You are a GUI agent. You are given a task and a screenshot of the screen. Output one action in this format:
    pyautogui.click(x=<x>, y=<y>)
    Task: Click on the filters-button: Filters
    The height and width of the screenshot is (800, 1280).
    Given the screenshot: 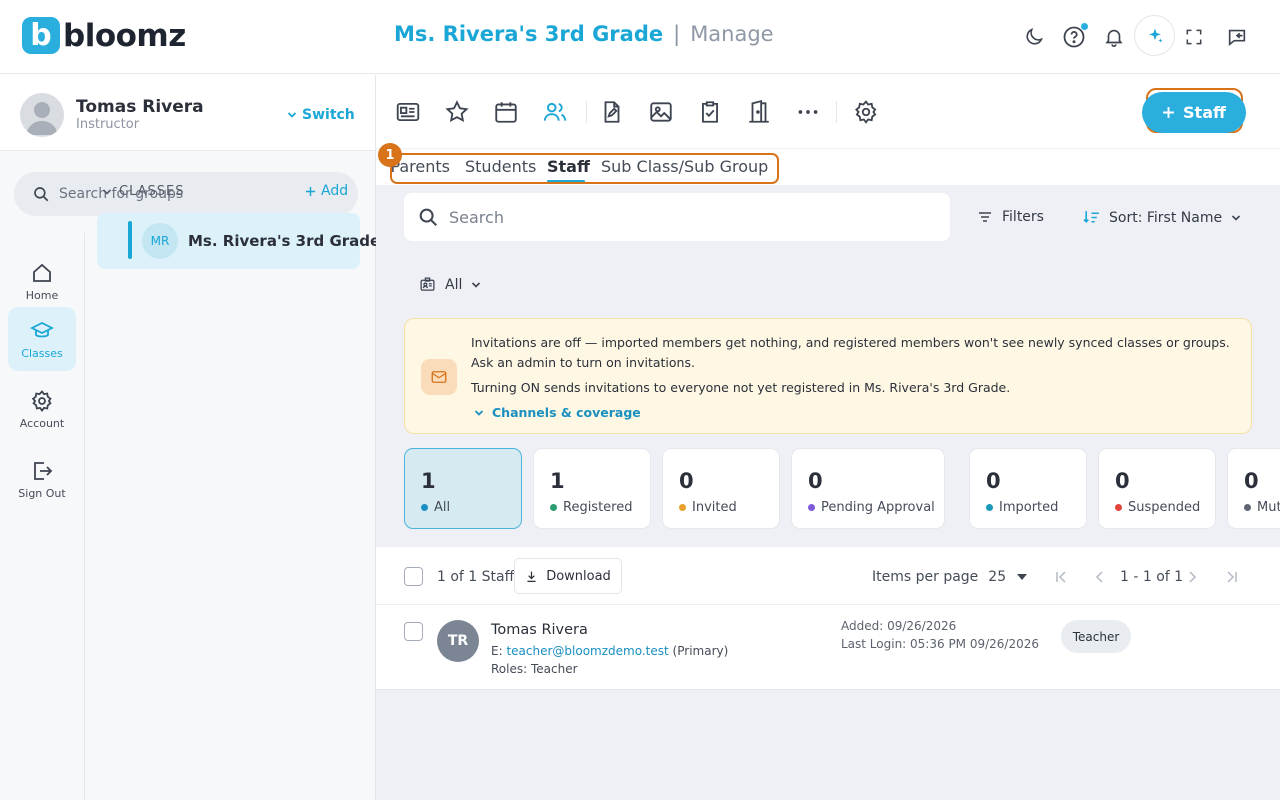 What is the action you would take?
    pyautogui.click(x=1010, y=217)
    